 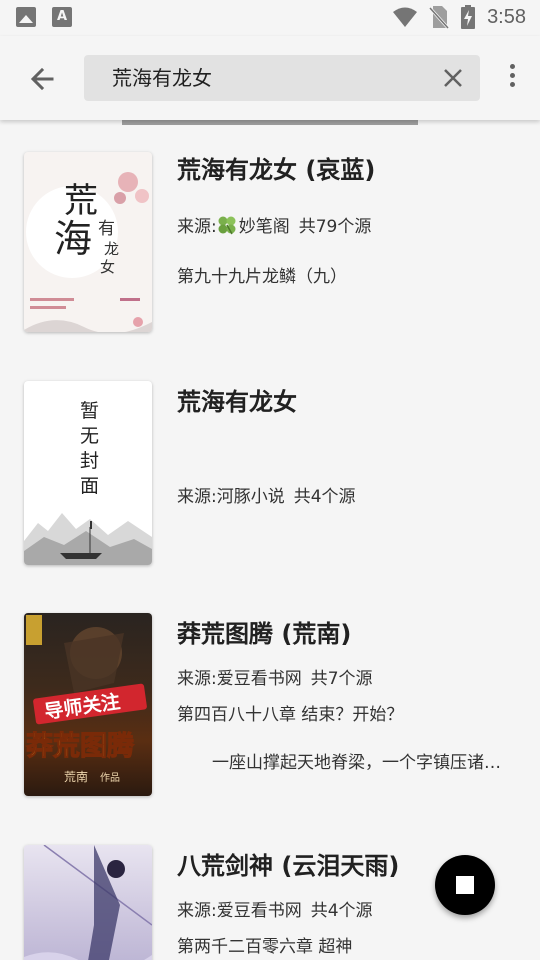 I want to click on latest-chapter: 第四百八十八章 结束？开始？, so click(x=290, y=715).